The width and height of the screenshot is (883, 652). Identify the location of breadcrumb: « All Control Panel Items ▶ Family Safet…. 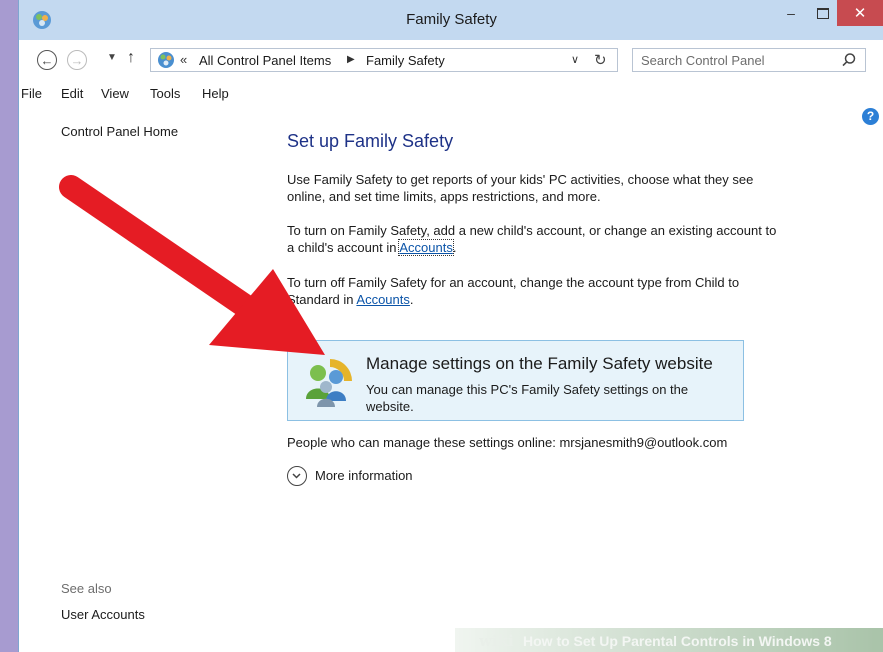
(384, 60).